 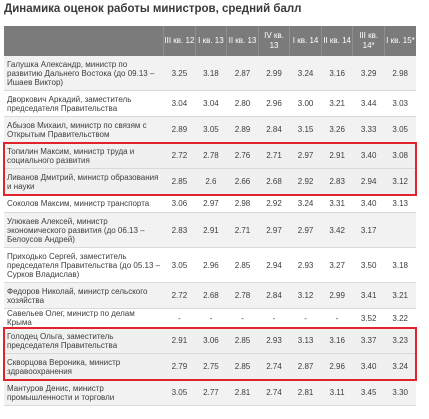 I want to click on score-cell: 3.13, so click(x=400, y=203).